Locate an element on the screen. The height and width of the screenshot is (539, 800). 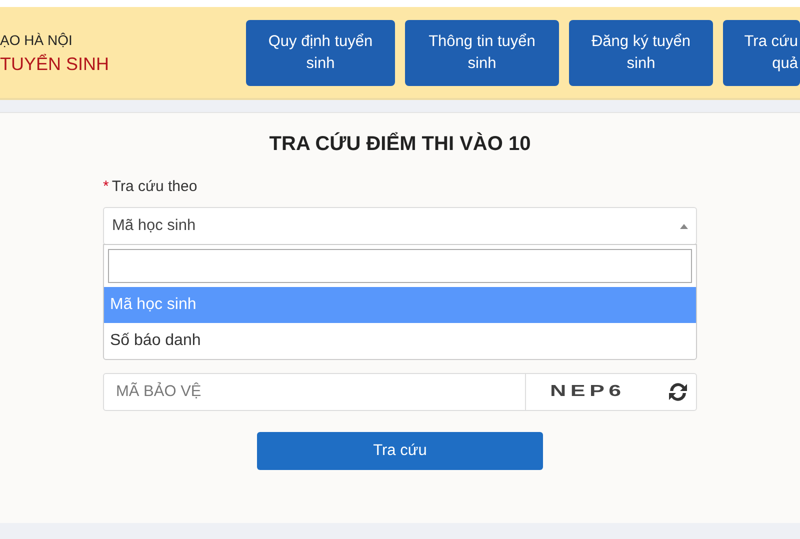
lookup-type-select: Mã học sinh is located at coordinates (400, 226).